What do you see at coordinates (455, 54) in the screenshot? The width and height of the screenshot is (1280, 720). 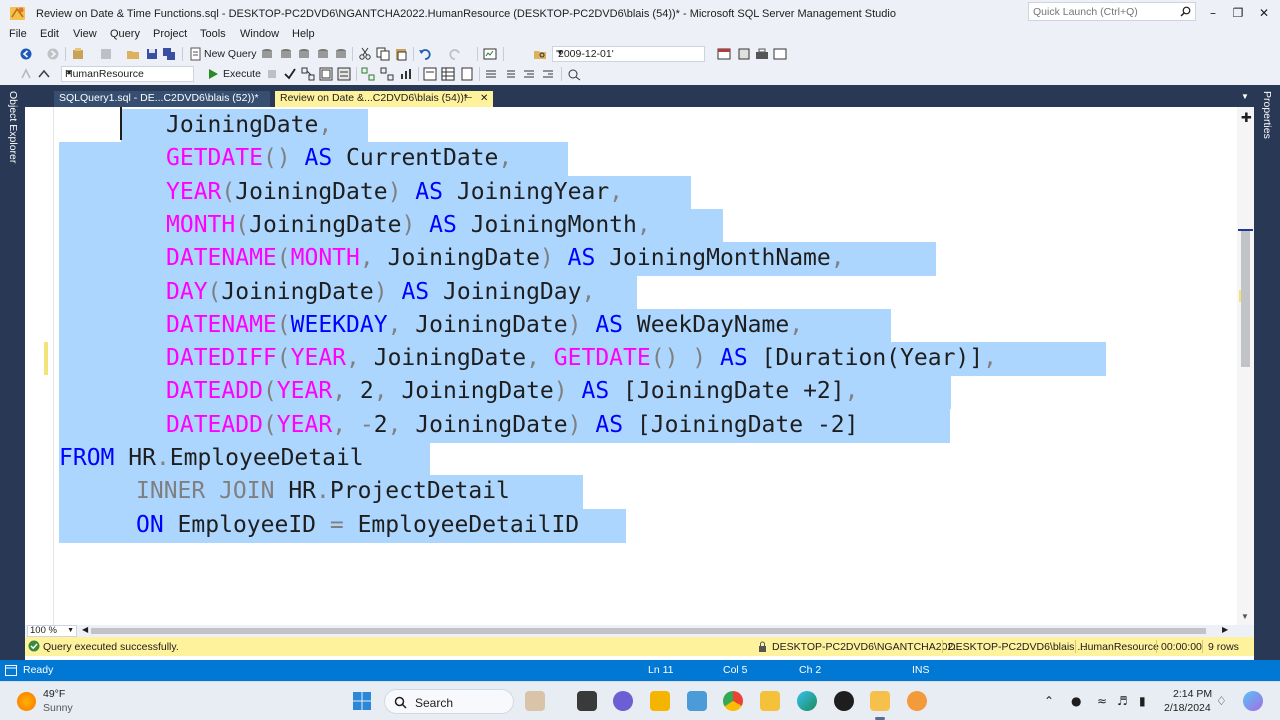 I see `redo-icon` at bounding box center [455, 54].